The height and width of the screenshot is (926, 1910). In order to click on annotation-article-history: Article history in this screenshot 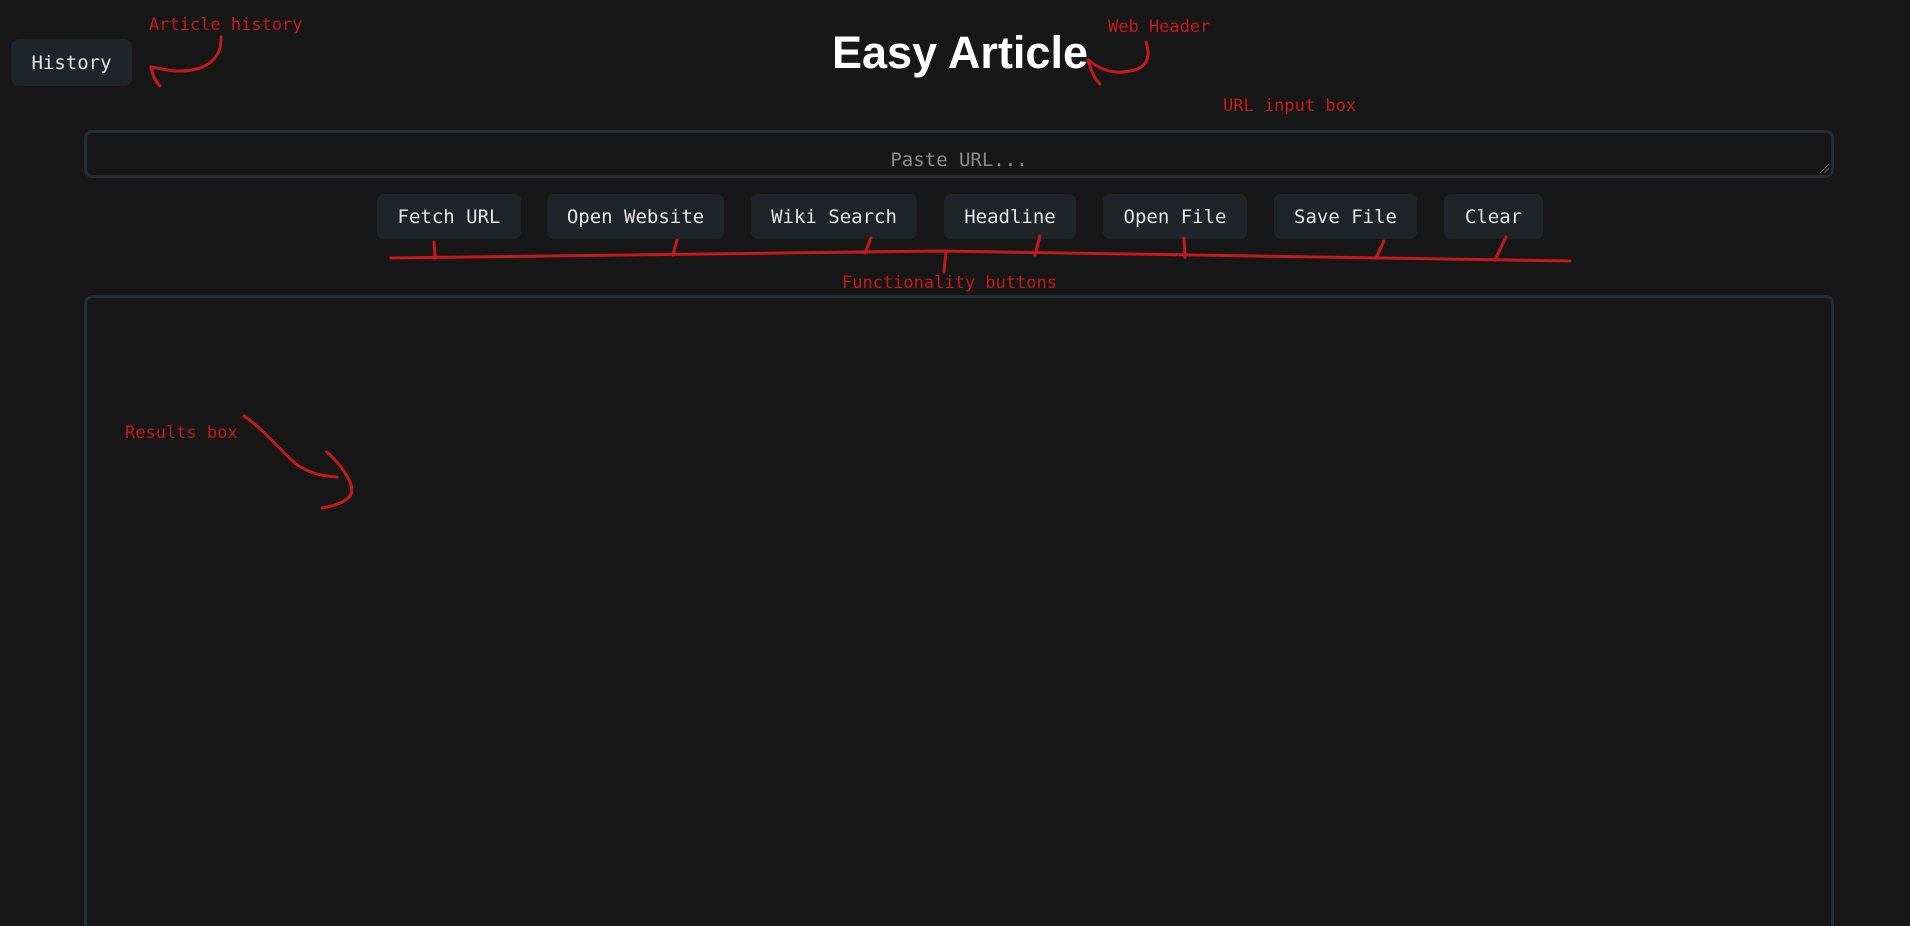, I will do `click(226, 25)`.